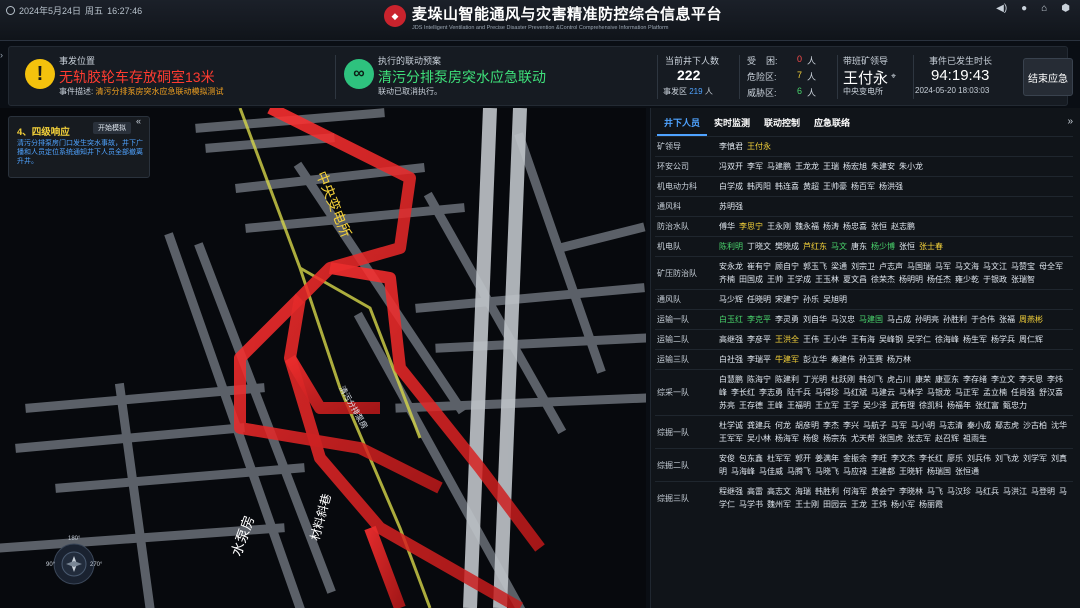  What do you see at coordinates (782, 125) in the screenshot?
I see `tab-linkage-control: 联动控制` at bounding box center [782, 125].